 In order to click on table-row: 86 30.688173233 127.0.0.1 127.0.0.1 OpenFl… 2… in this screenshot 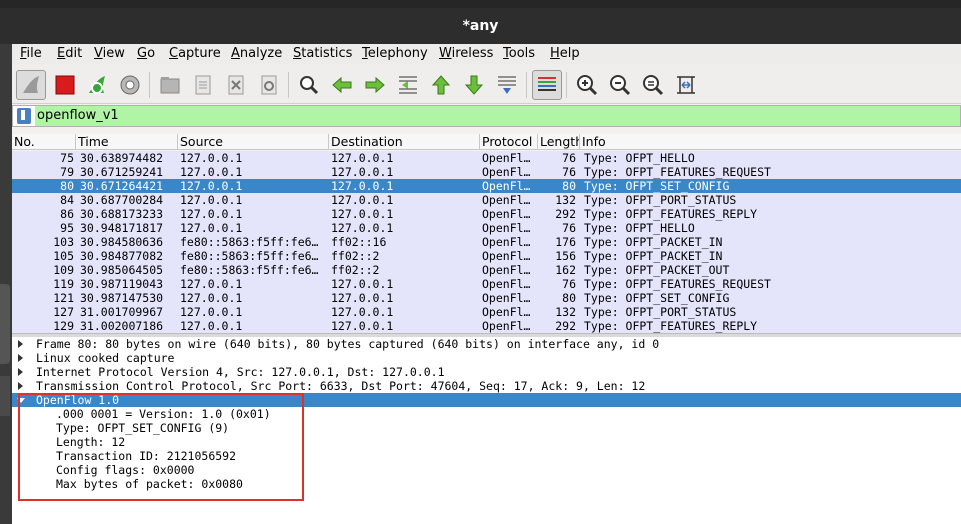, I will do `click(486, 214)`.